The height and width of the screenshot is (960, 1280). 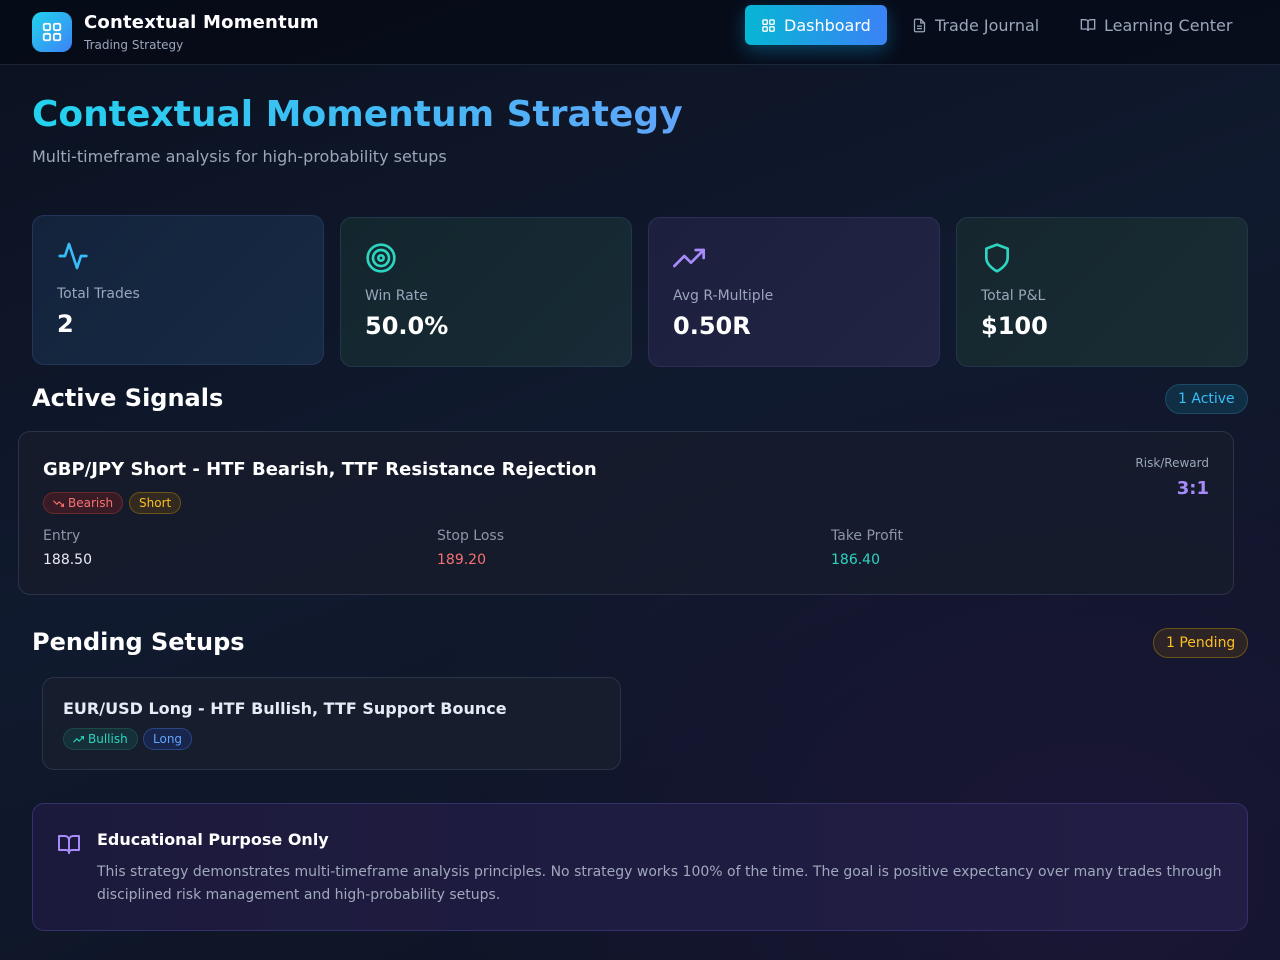 I want to click on stat-label: Win Rate, so click(x=396, y=296).